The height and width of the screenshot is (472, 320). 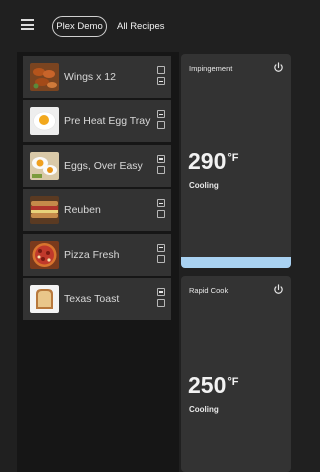 What do you see at coordinates (82, 210) in the screenshot?
I see `recipe-name: Reuben` at bounding box center [82, 210].